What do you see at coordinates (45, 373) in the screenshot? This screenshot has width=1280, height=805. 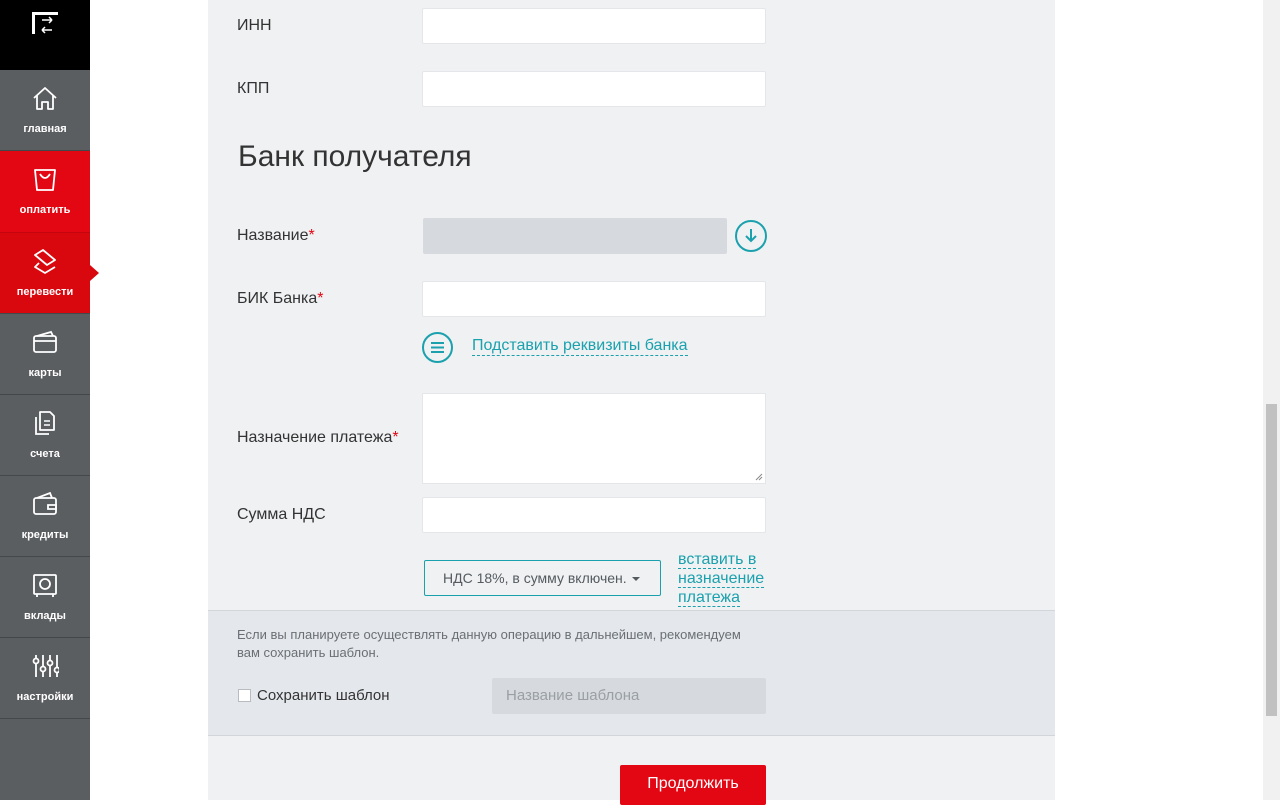 I see `sidebar-item-label: карты` at bounding box center [45, 373].